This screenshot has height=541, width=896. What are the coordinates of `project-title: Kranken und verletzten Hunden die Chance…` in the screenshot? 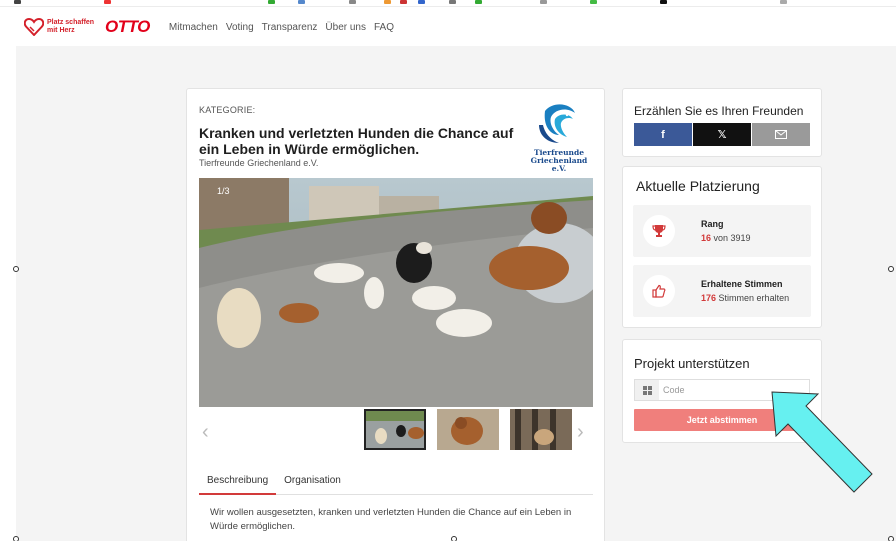 It's located at (356, 141).